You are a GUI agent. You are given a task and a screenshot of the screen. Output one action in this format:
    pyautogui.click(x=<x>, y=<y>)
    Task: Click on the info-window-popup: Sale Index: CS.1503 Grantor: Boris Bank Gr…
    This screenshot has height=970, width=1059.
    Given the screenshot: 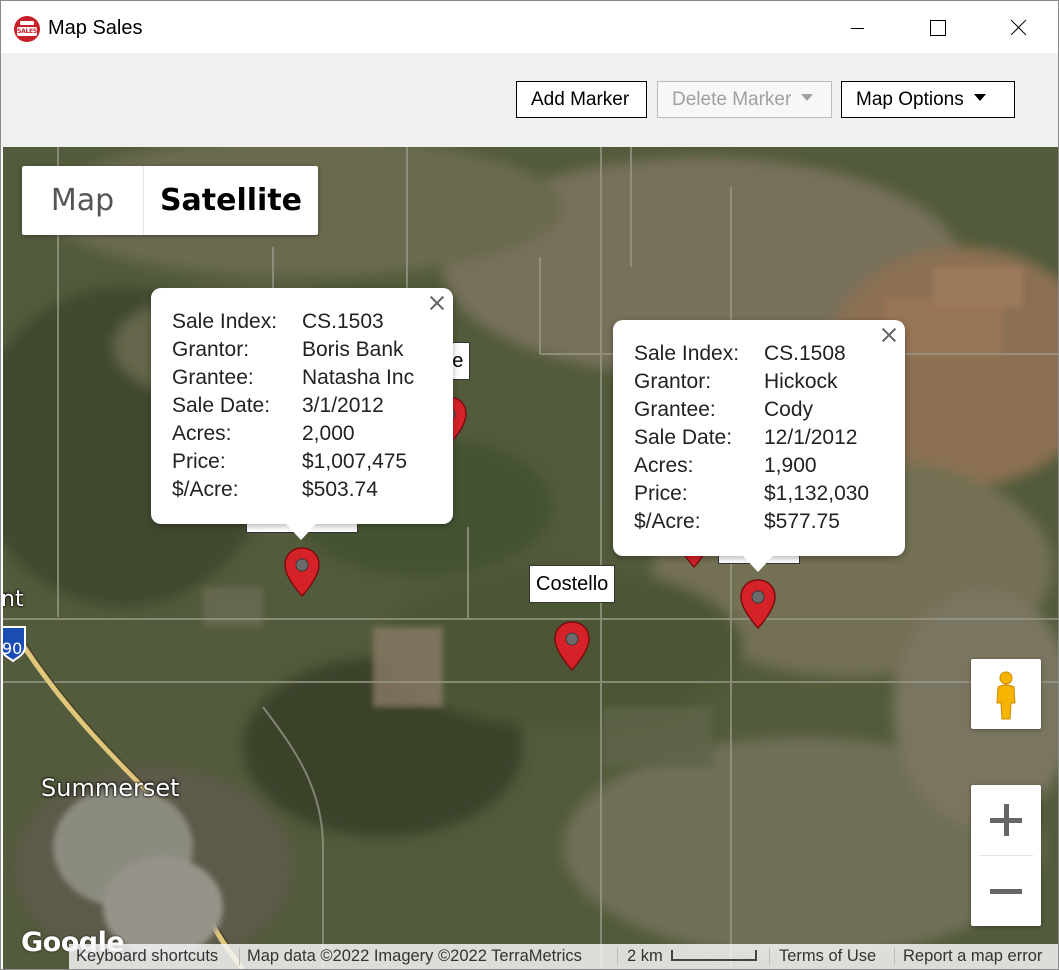 What is the action you would take?
    pyautogui.click(x=302, y=414)
    